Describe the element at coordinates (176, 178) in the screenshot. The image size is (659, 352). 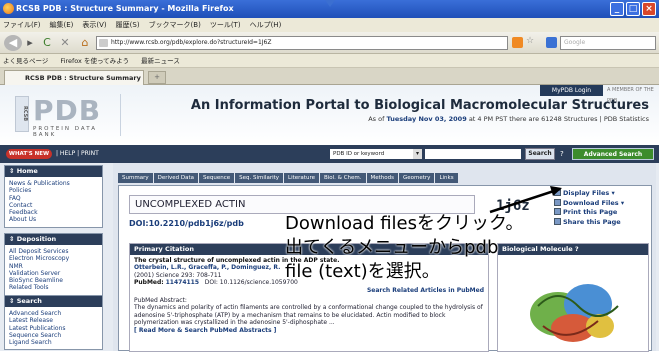
I see `tab-derived-data: Derived Data` at that location.